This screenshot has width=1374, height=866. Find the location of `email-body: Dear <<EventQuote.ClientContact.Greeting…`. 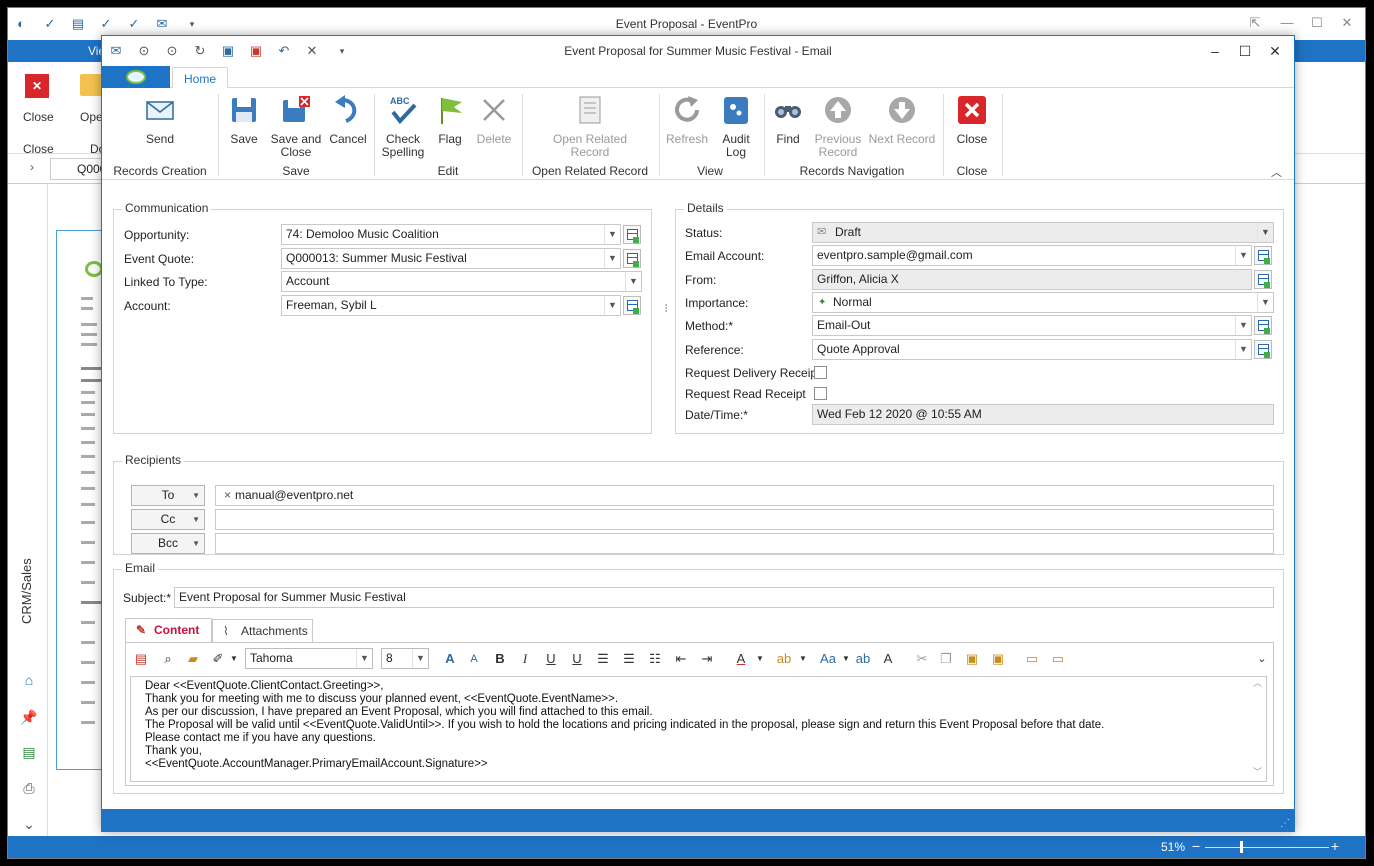

email-body: Dear <<EventQuote.ClientContact.Greeting… is located at coordinates (698, 729).